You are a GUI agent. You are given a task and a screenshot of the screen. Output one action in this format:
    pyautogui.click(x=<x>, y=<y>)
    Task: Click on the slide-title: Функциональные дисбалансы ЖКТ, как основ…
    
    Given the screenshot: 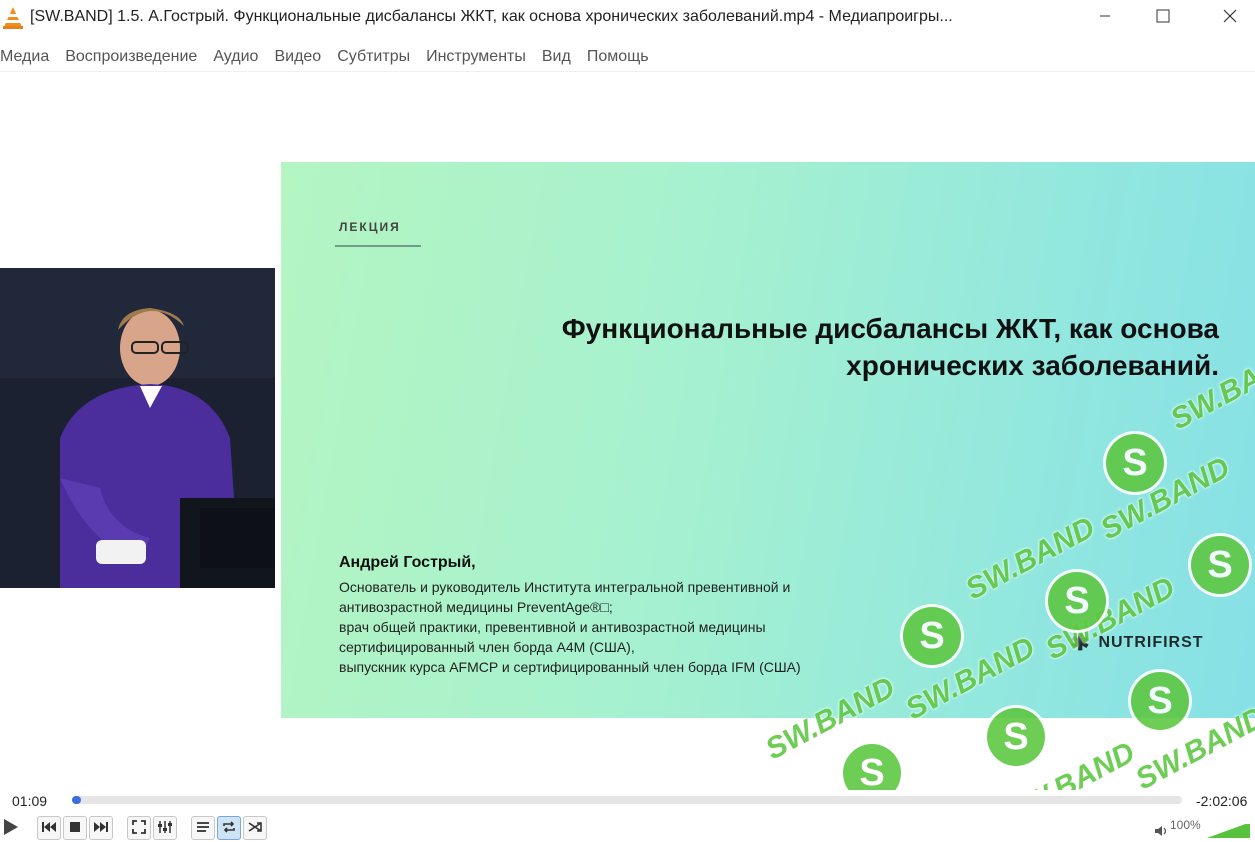 What is the action you would take?
    pyautogui.click(x=809, y=347)
    